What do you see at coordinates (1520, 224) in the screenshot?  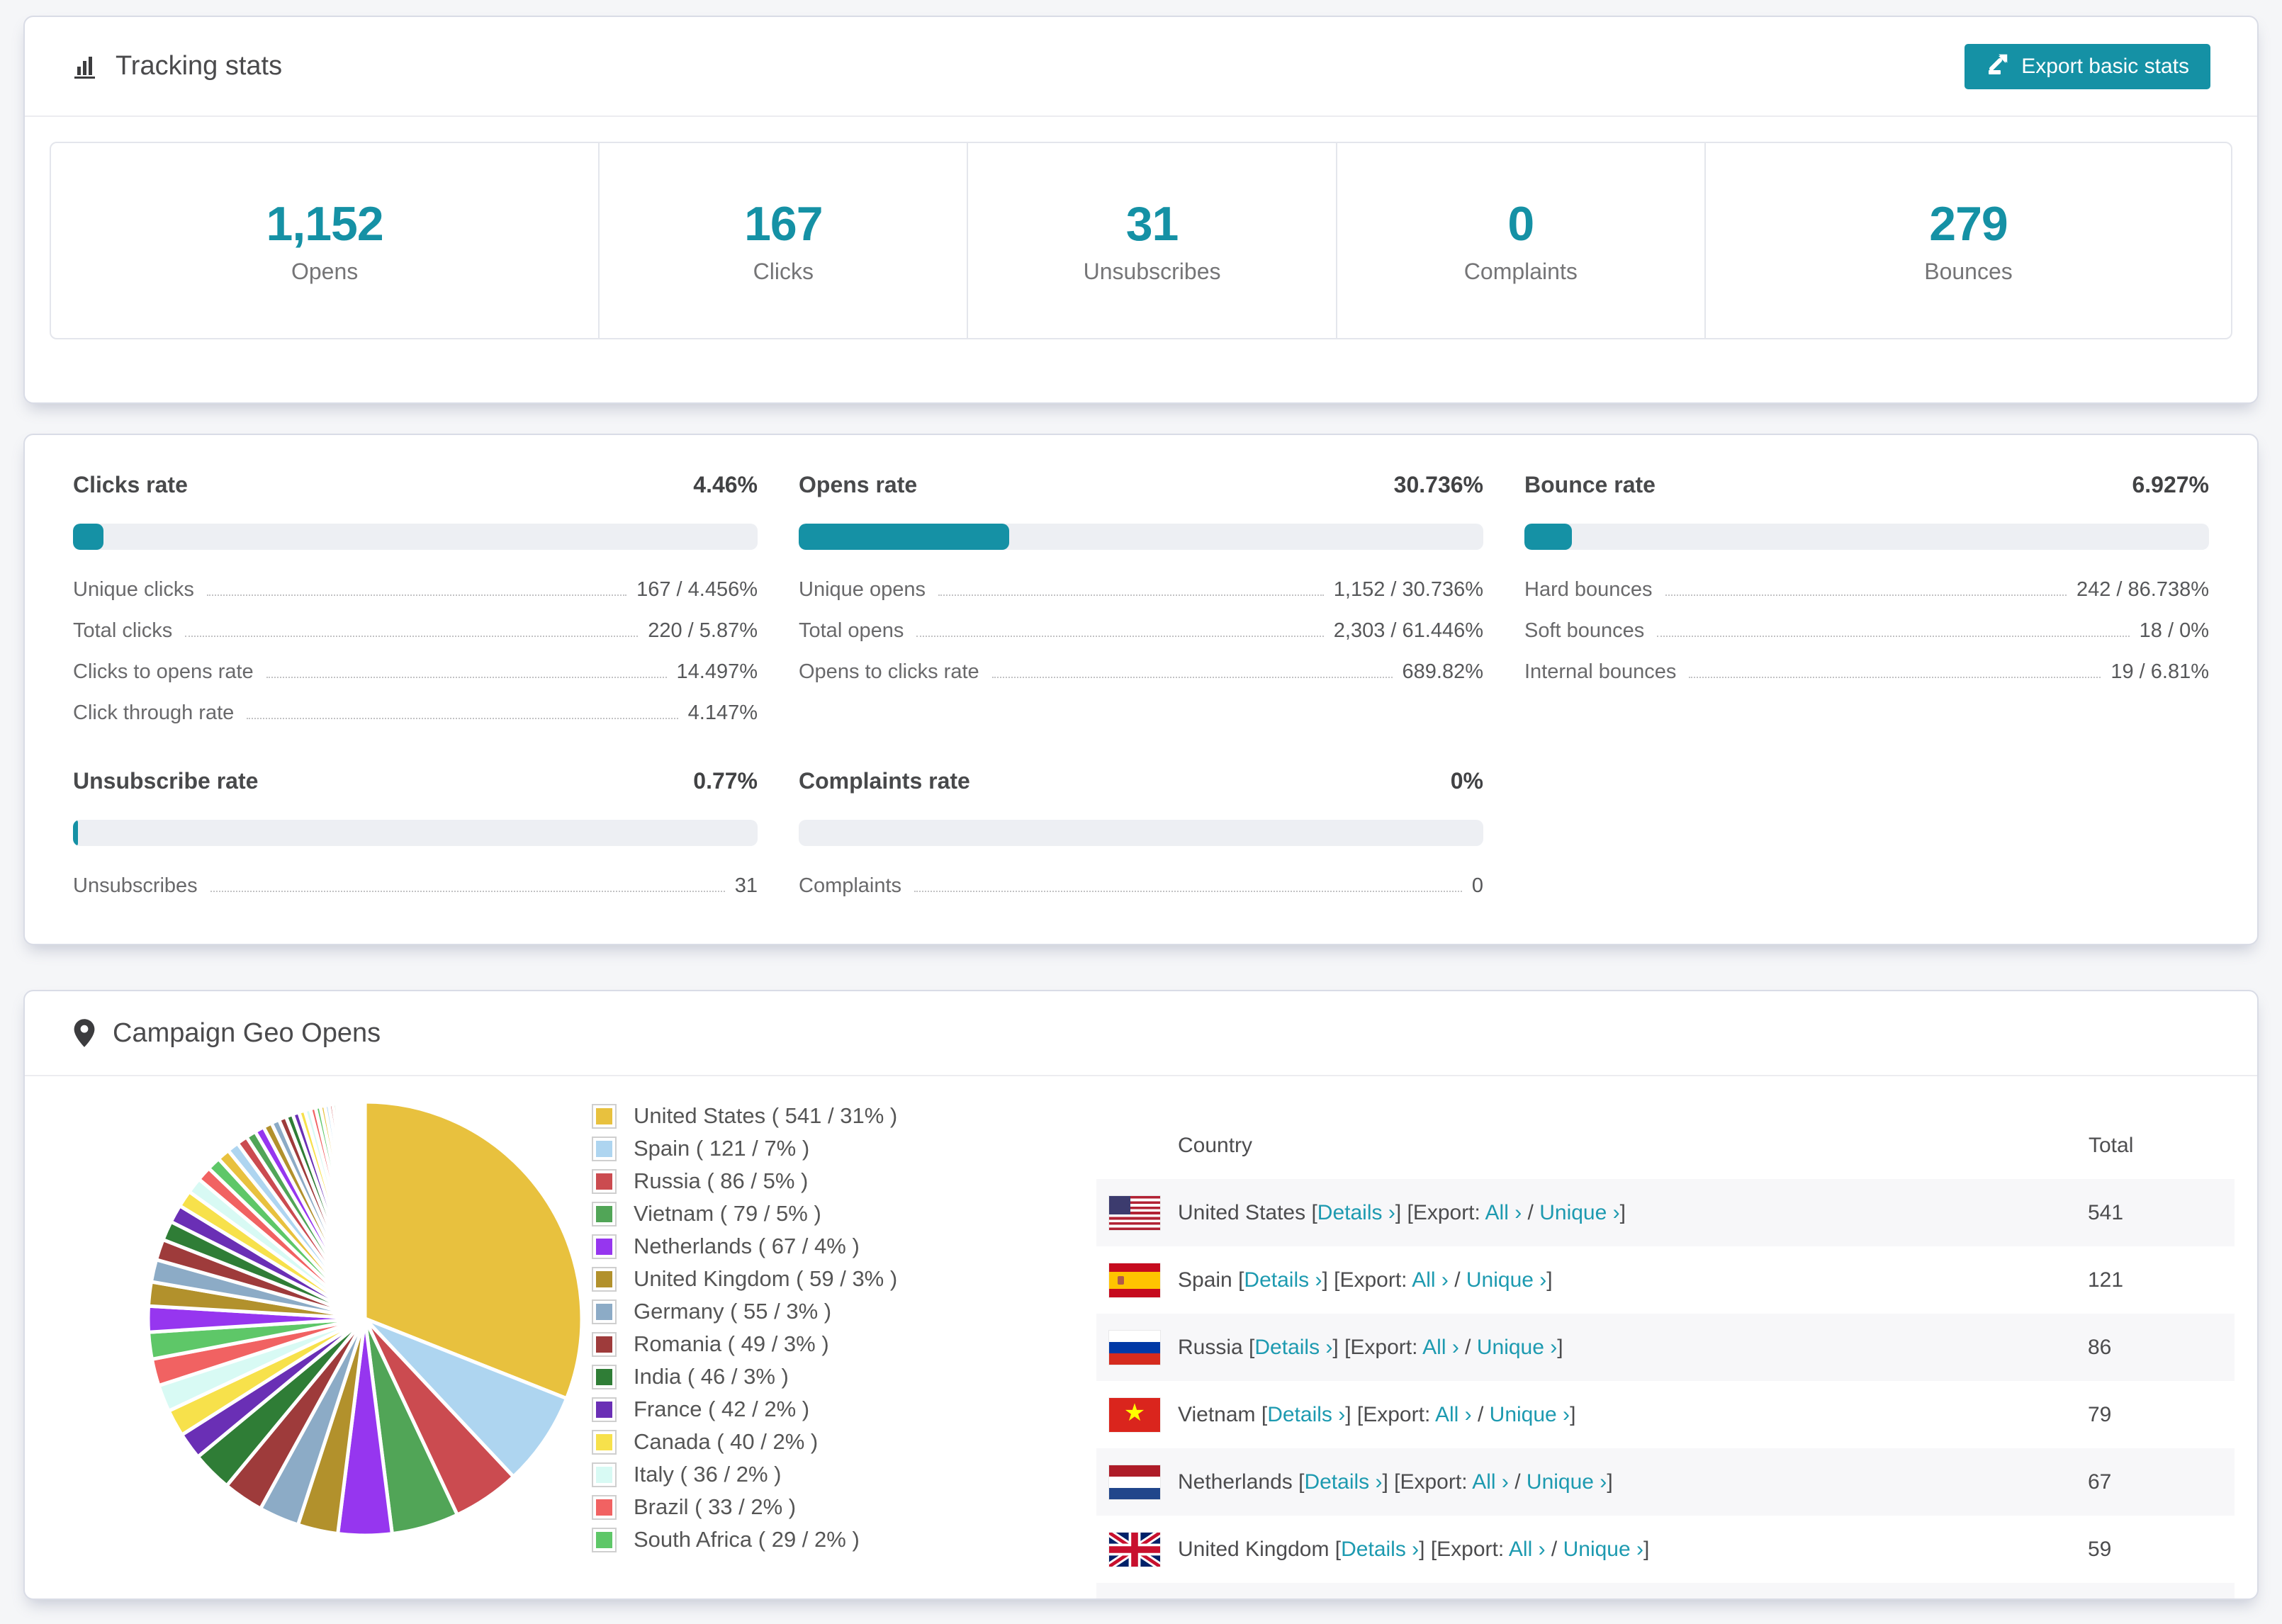 I see `stat-value: 0` at bounding box center [1520, 224].